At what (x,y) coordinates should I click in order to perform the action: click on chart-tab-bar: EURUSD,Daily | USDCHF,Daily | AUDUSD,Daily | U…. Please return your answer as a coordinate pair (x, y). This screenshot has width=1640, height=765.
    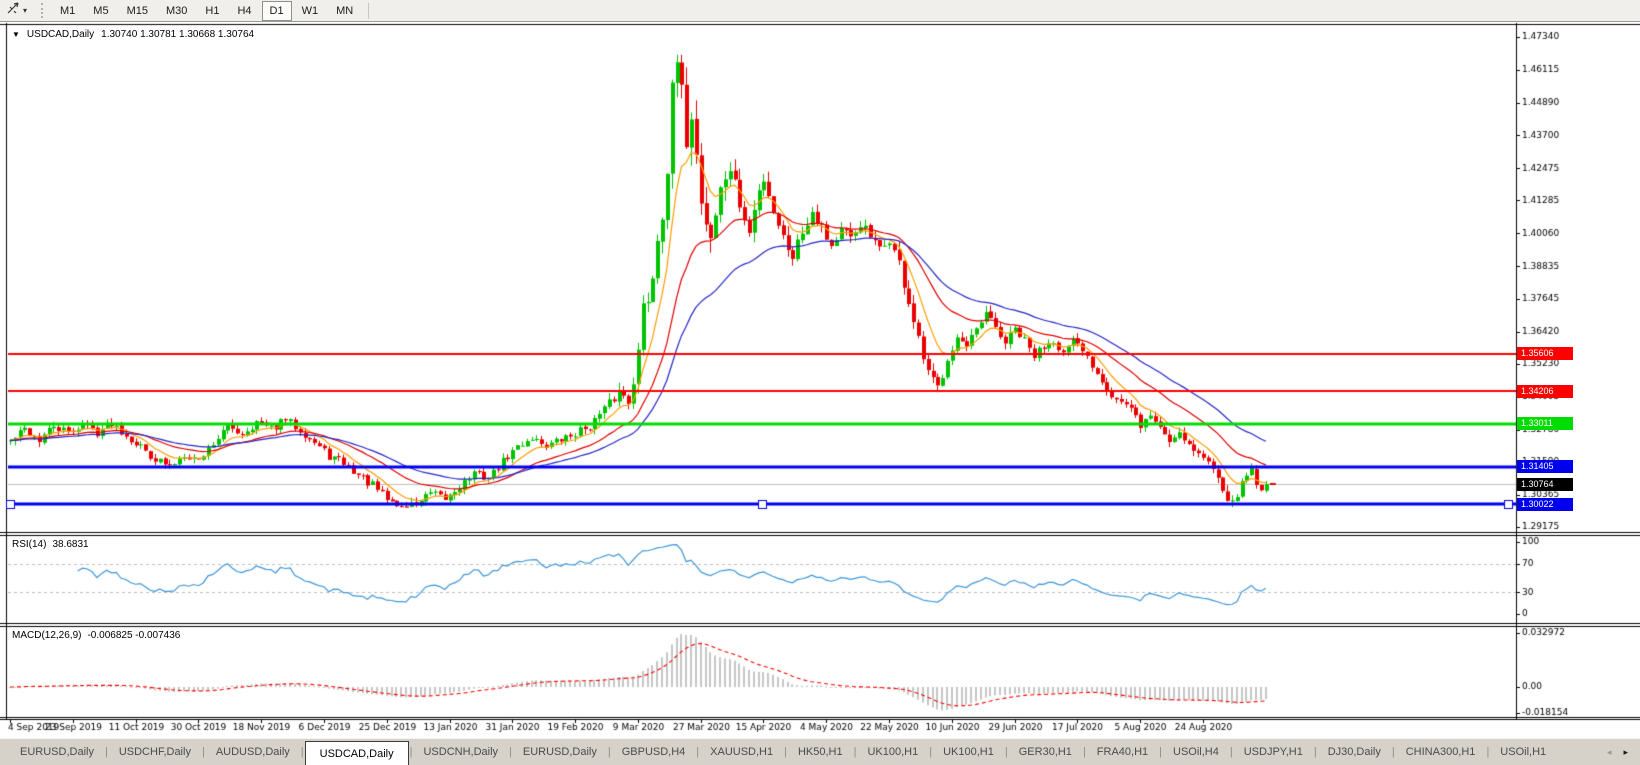
    Looking at the image, I should click on (820, 751).